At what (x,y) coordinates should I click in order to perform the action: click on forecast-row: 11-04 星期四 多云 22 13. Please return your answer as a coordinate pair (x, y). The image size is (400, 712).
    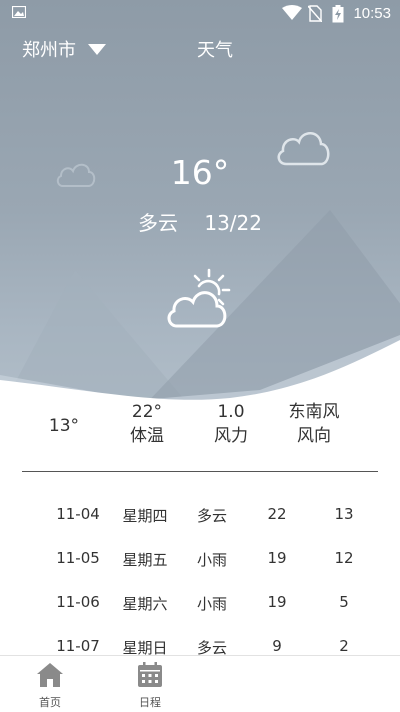
    Looking at the image, I should click on (200, 527).